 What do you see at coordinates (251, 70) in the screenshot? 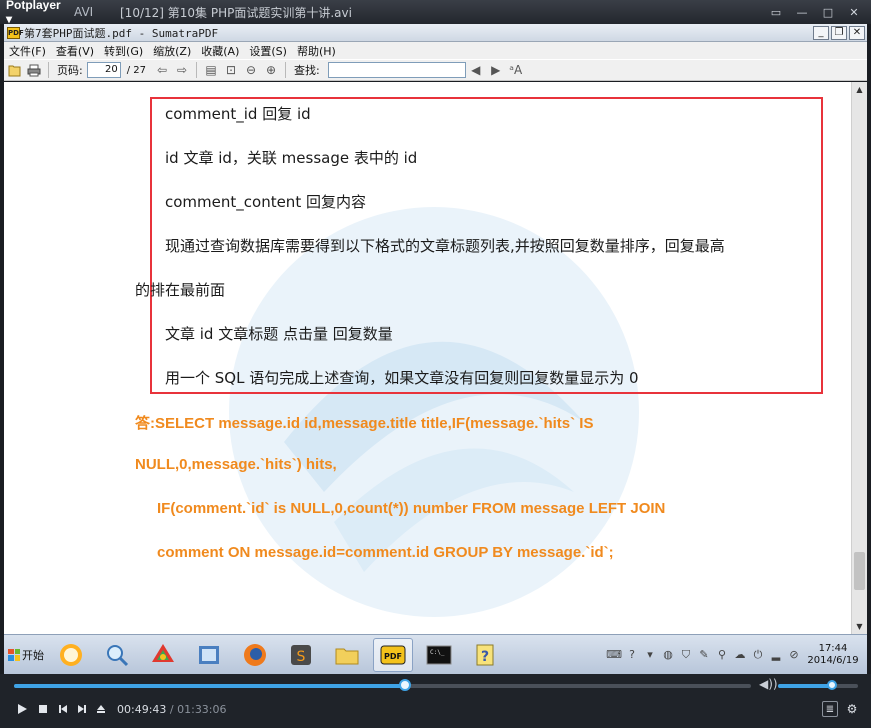
I see `zoom-out-icon: ⊖` at bounding box center [251, 70].